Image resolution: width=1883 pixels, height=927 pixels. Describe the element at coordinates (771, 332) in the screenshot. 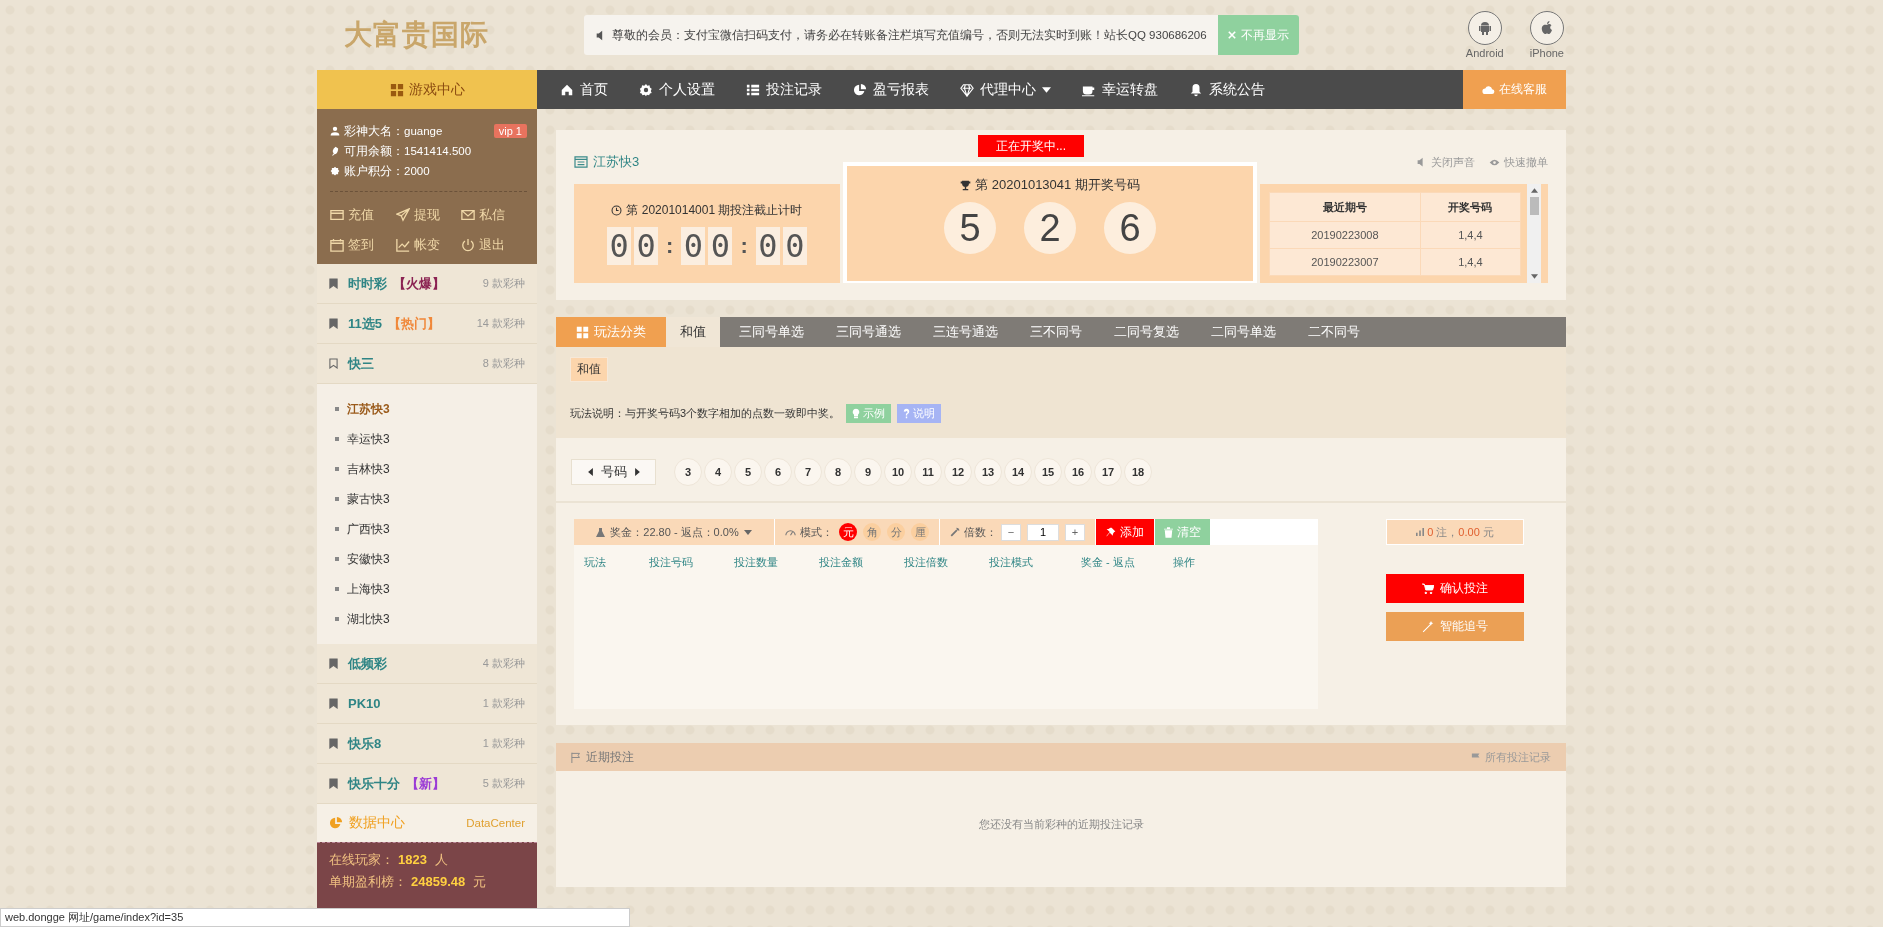

I see `play-tab: 三同号单选` at that location.